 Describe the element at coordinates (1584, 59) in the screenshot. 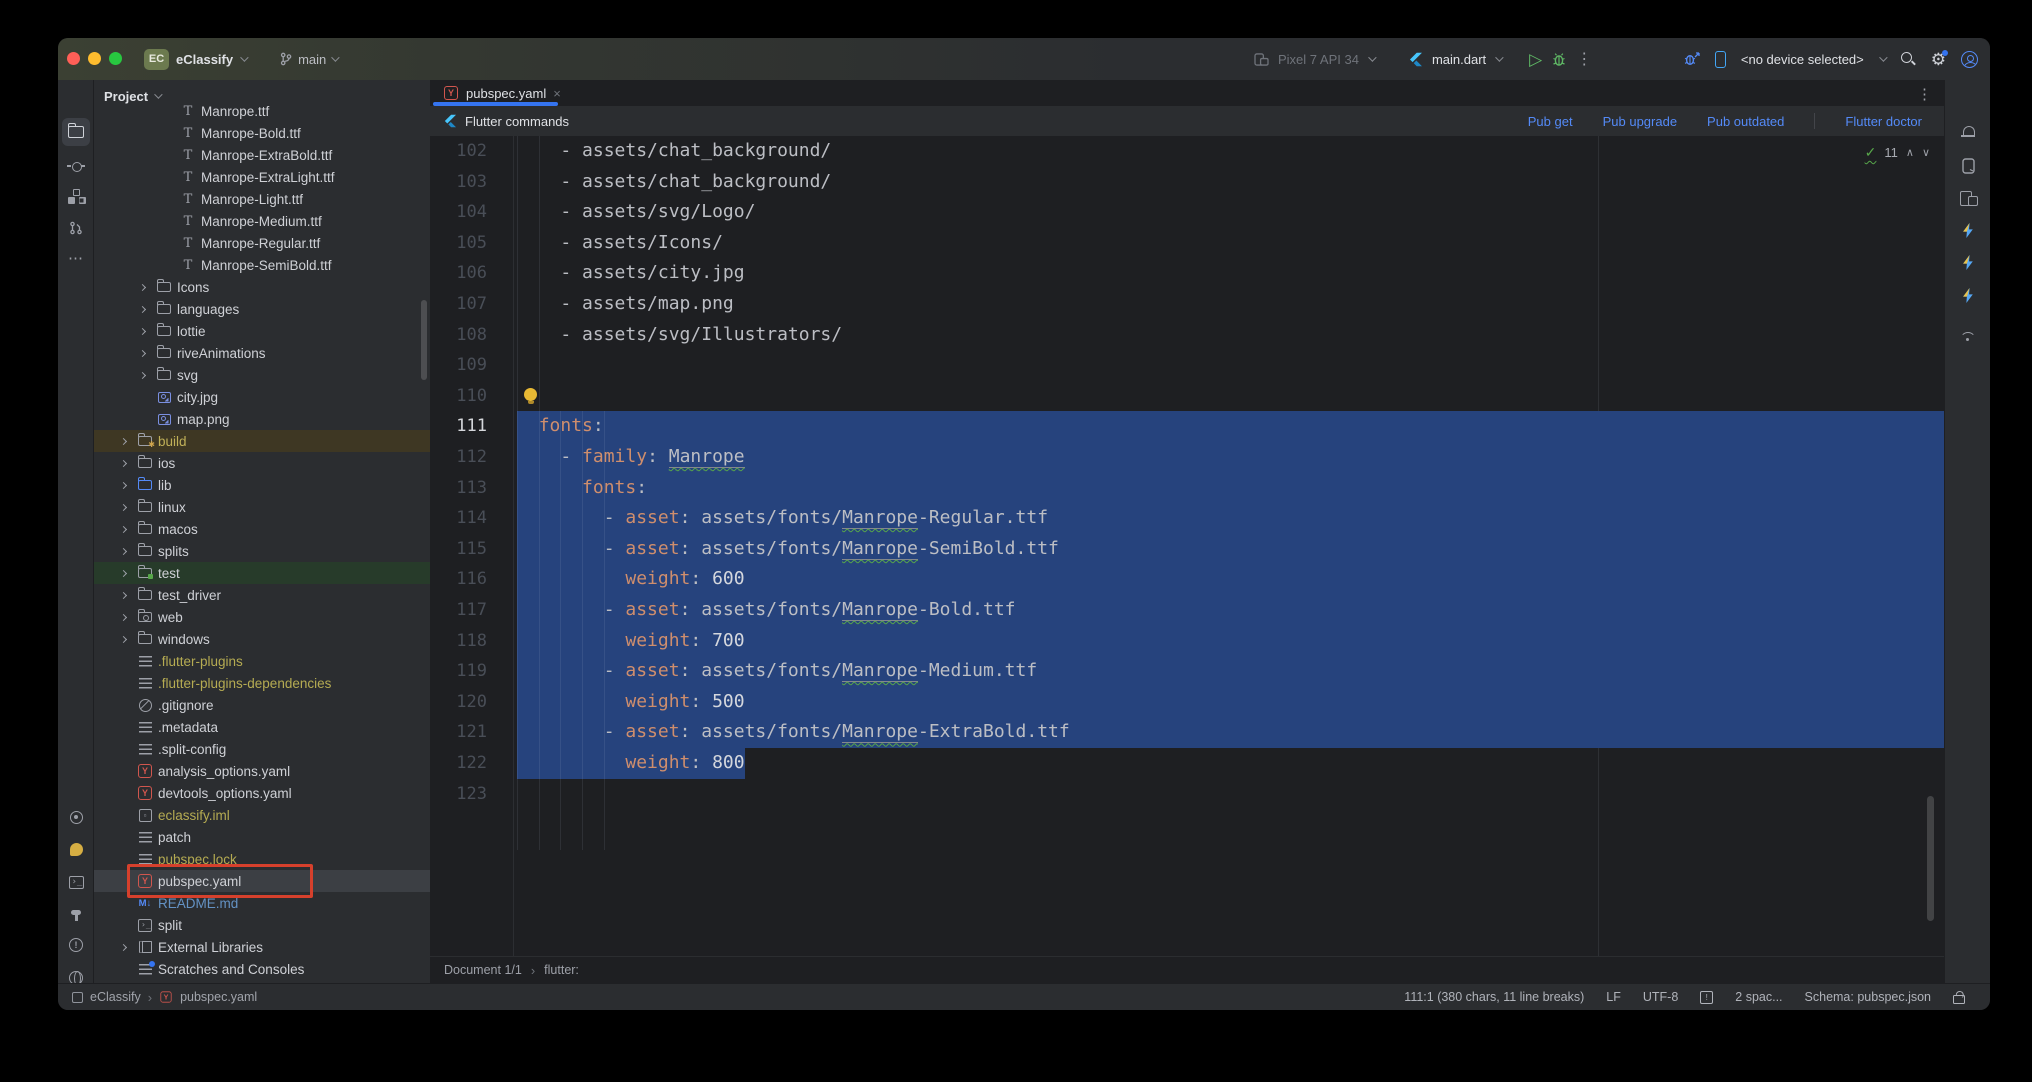

I see `more-actions-icon: ⋮` at that location.